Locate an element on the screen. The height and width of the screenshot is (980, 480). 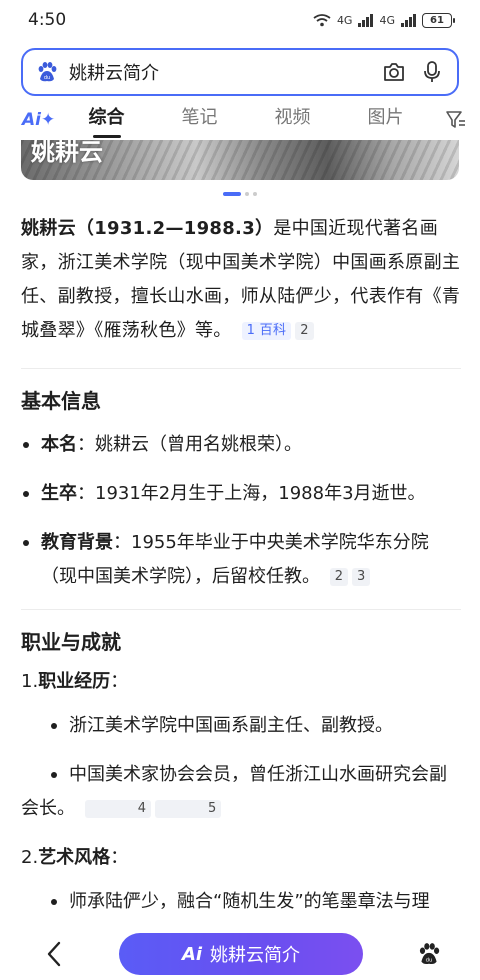
search-tabs: Ai✦ 综合 笔记 视频 图片 is located at coordinates (240, 120).